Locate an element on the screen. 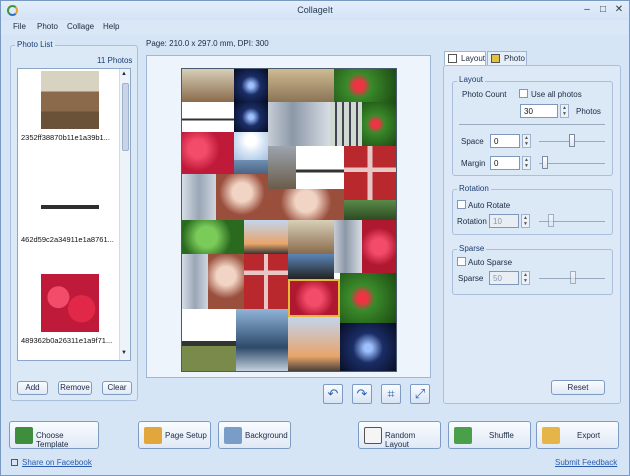  reset-button: Reset is located at coordinates (578, 387).